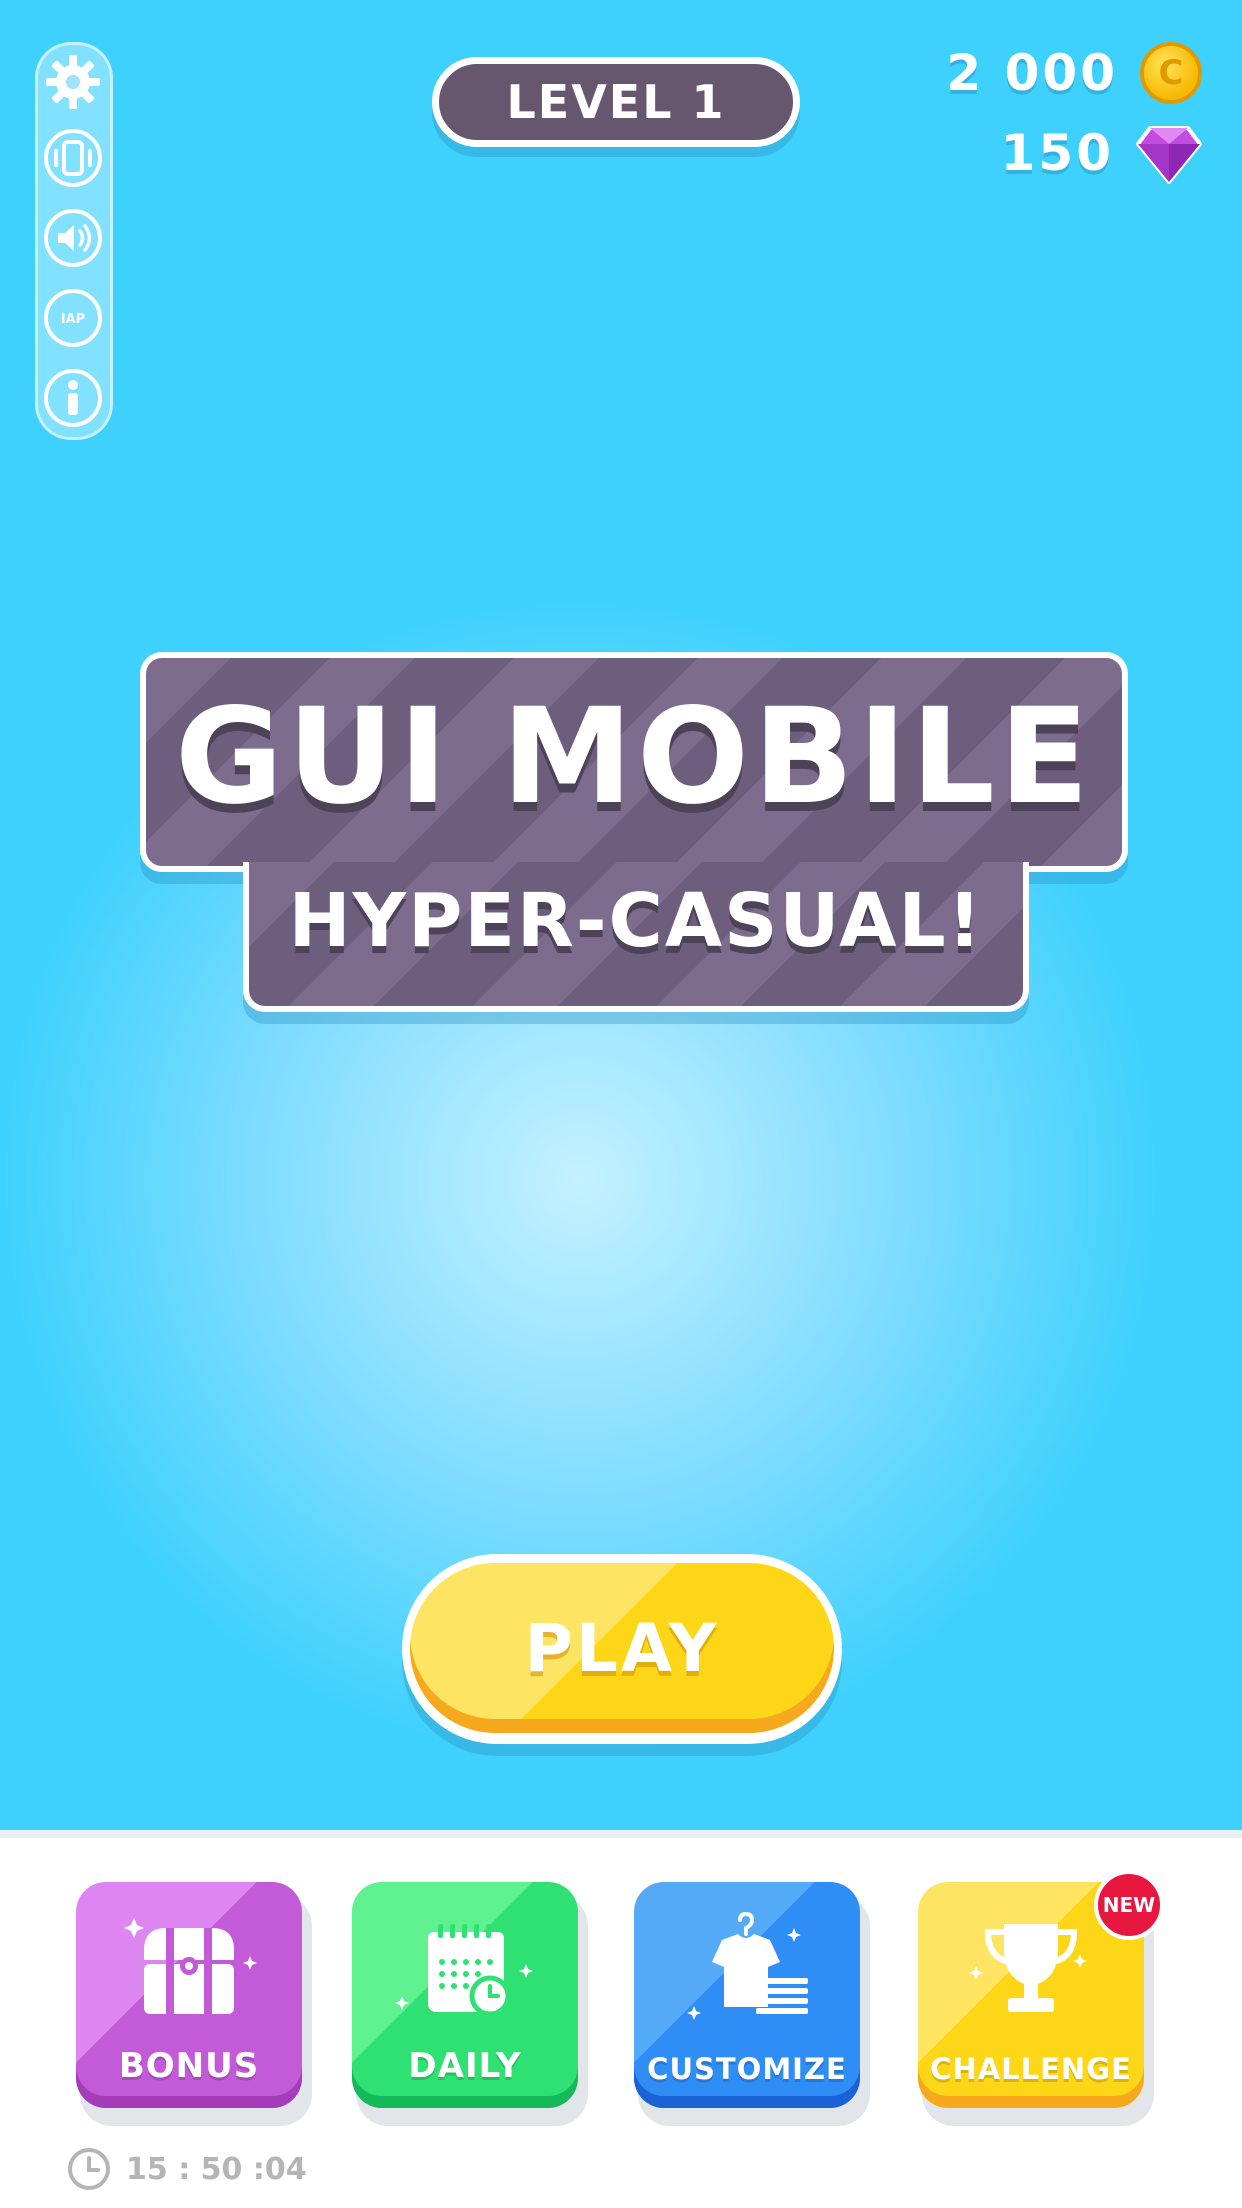 Image resolution: width=1242 pixels, height=2208 pixels. Describe the element at coordinates (1031, 2069) in the screenshot. I see `challenge-label: CHALLENGE` at that location.